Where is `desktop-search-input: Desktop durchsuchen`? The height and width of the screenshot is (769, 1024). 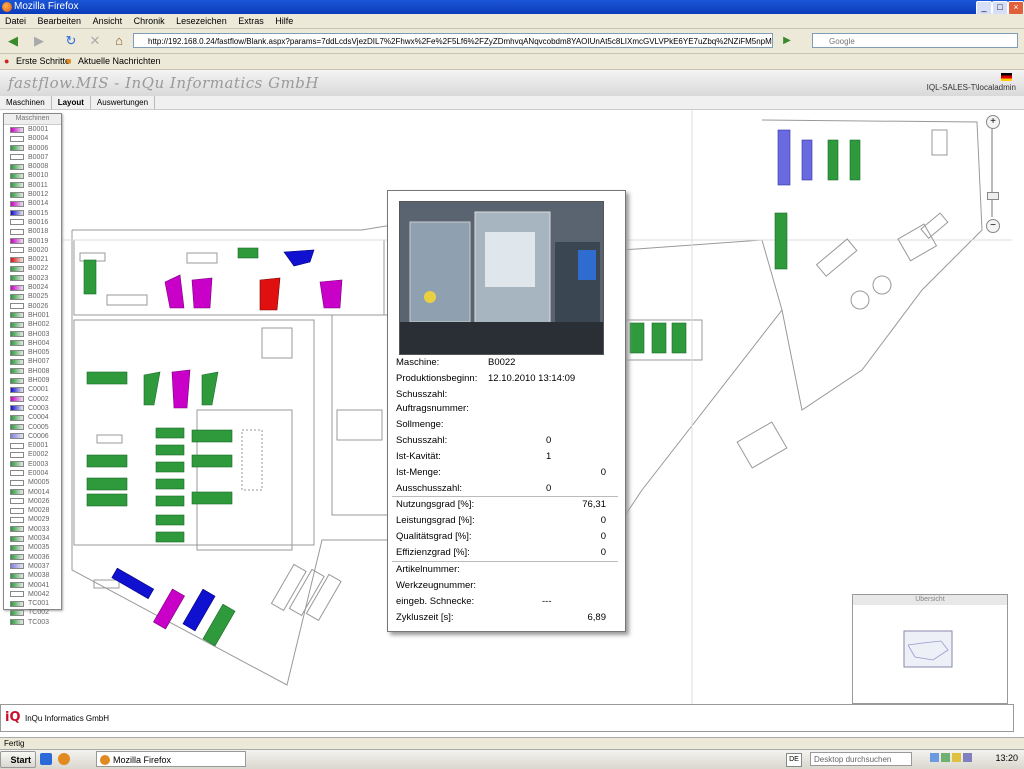 desktop-search-input: Desktop durchsuchen is located at coordinates (861, 759).